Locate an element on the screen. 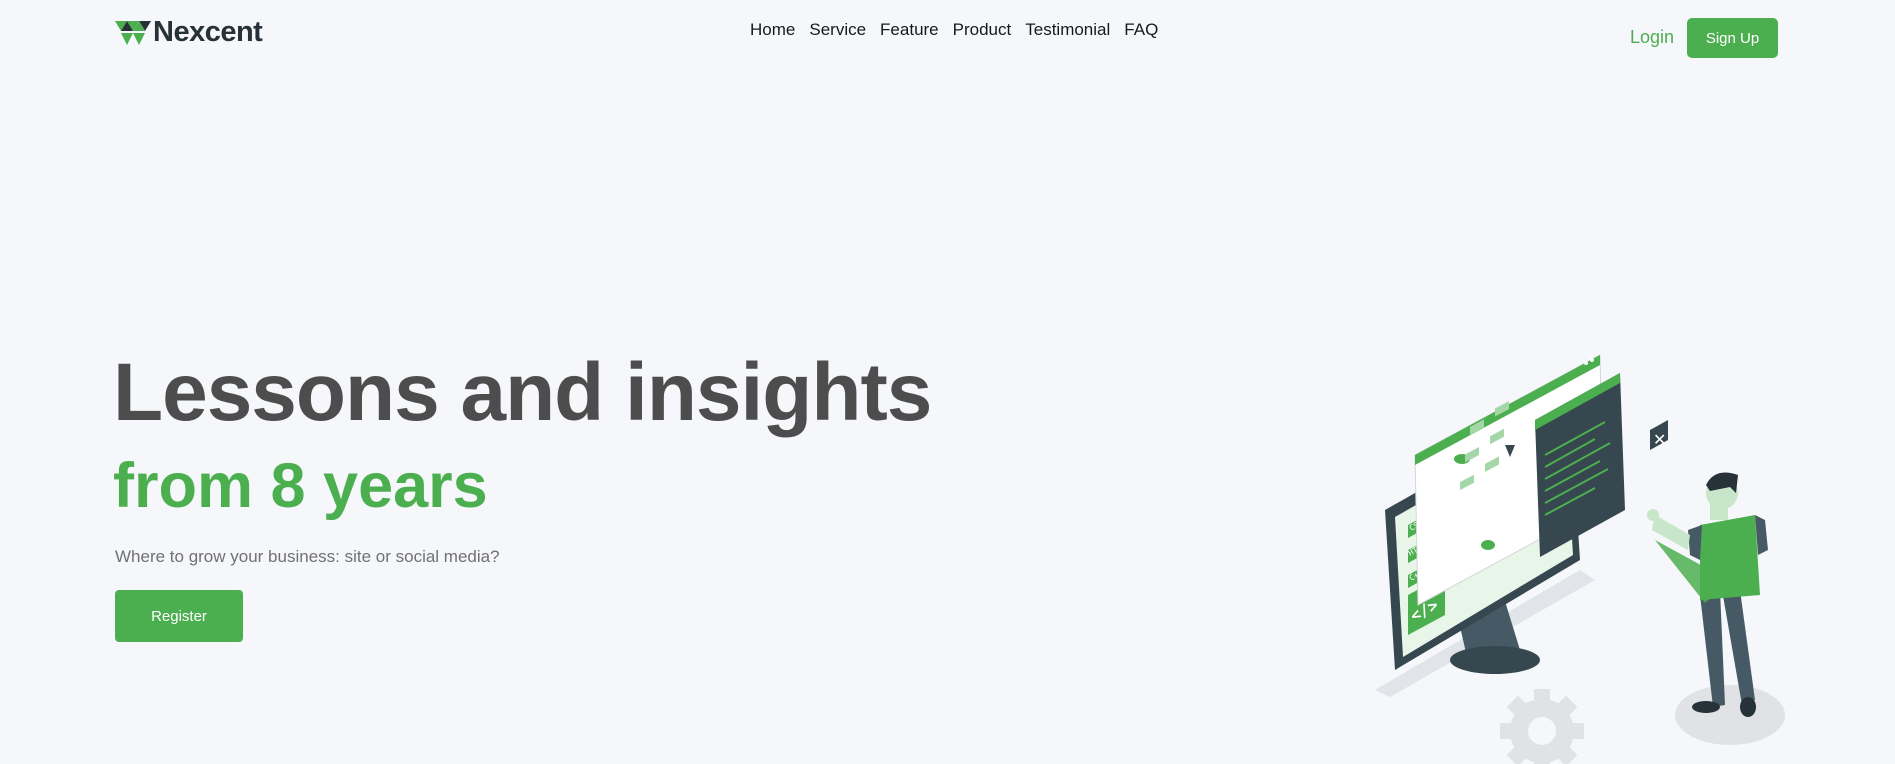  nav-item-faq: FAQ is located at coordinates (1141, 30).